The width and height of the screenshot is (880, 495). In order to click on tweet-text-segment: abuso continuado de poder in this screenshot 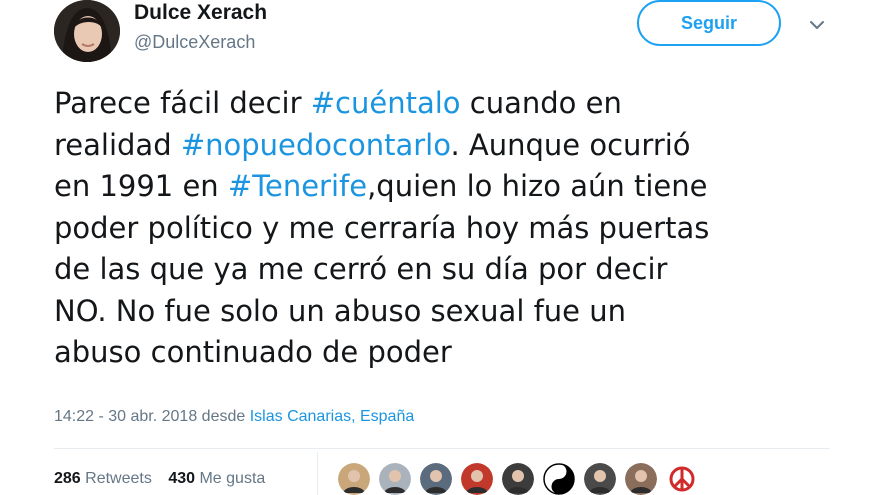, I will do `click(253, 352)`.